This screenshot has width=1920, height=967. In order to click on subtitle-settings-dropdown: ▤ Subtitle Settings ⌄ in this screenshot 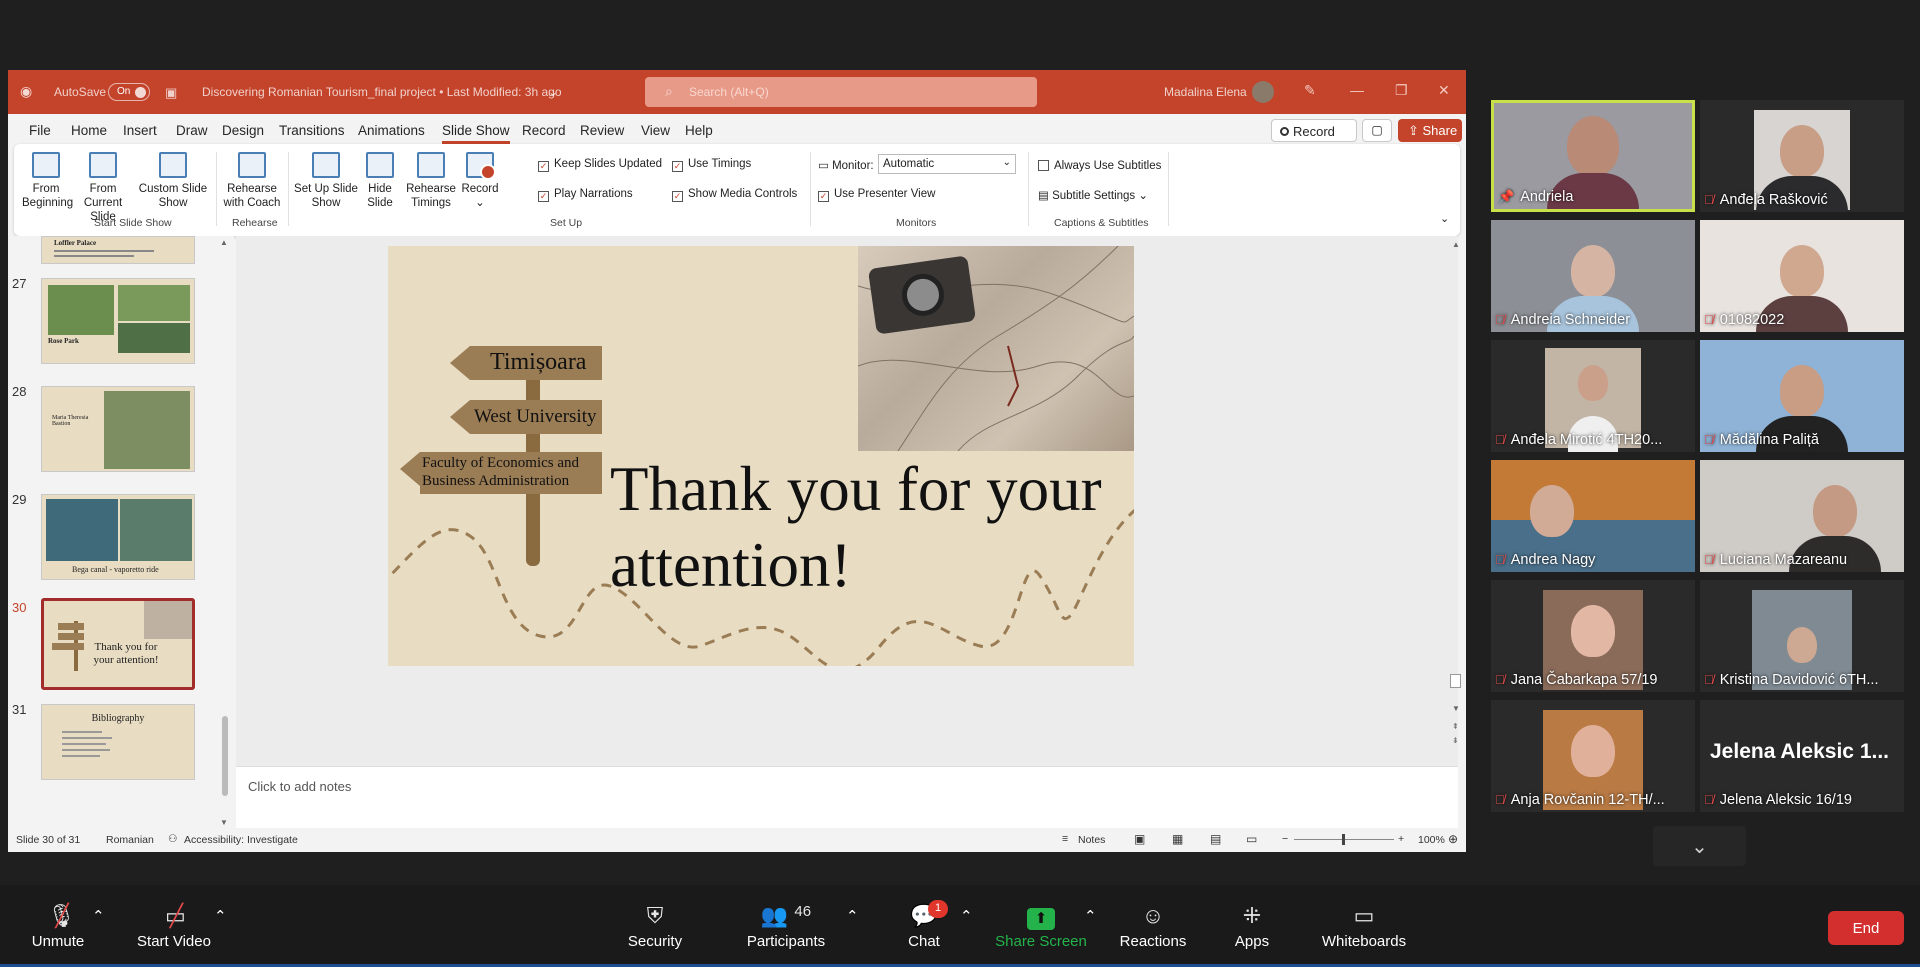, I will do `click(1093, 195)`.